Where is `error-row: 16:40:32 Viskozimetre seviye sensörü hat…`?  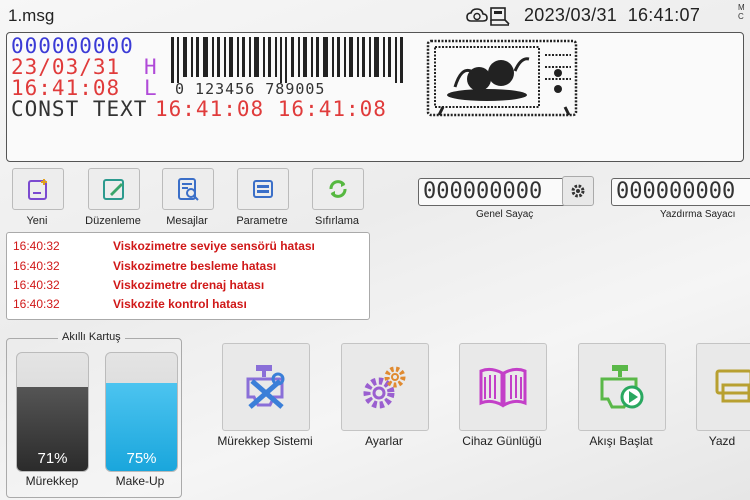
error-row: 16:40:32 Viskozimetre seviye sensörü hat… is located at coordinates (188, 246).